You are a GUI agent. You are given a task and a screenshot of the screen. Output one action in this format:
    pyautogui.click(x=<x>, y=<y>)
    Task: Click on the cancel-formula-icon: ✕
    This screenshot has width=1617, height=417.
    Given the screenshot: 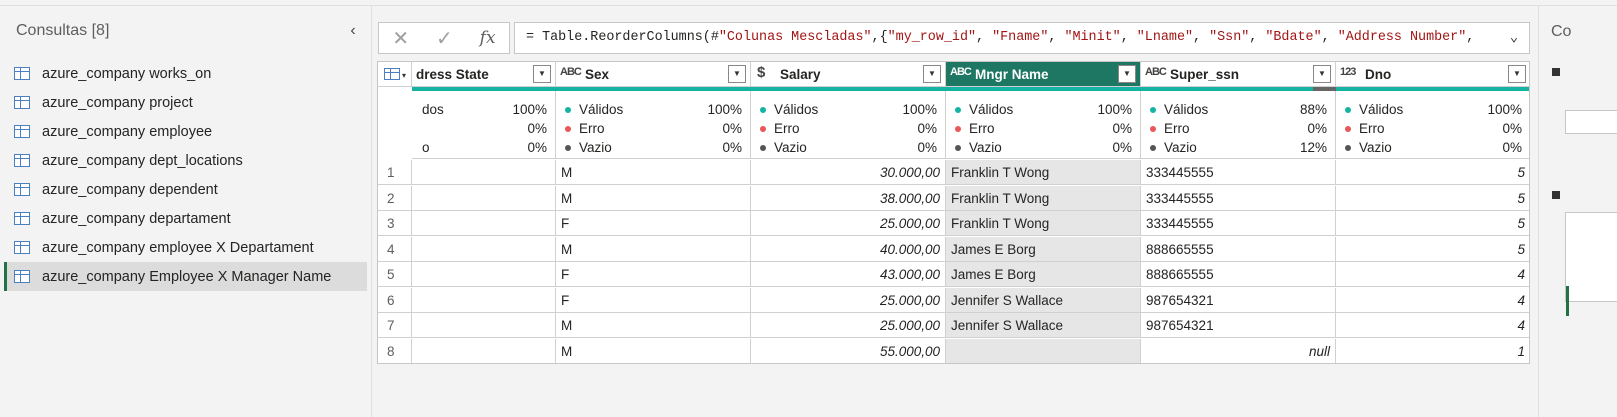 What is the action you would take?
    pyautogui.click(x=400, y=38)
    